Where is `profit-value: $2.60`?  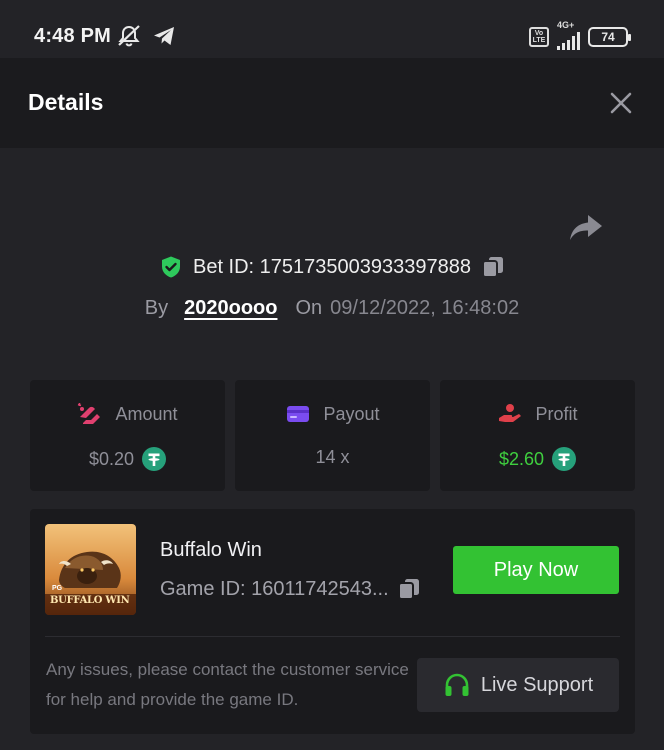
profit-value: $2.60 is located at coordinates (521, 458).